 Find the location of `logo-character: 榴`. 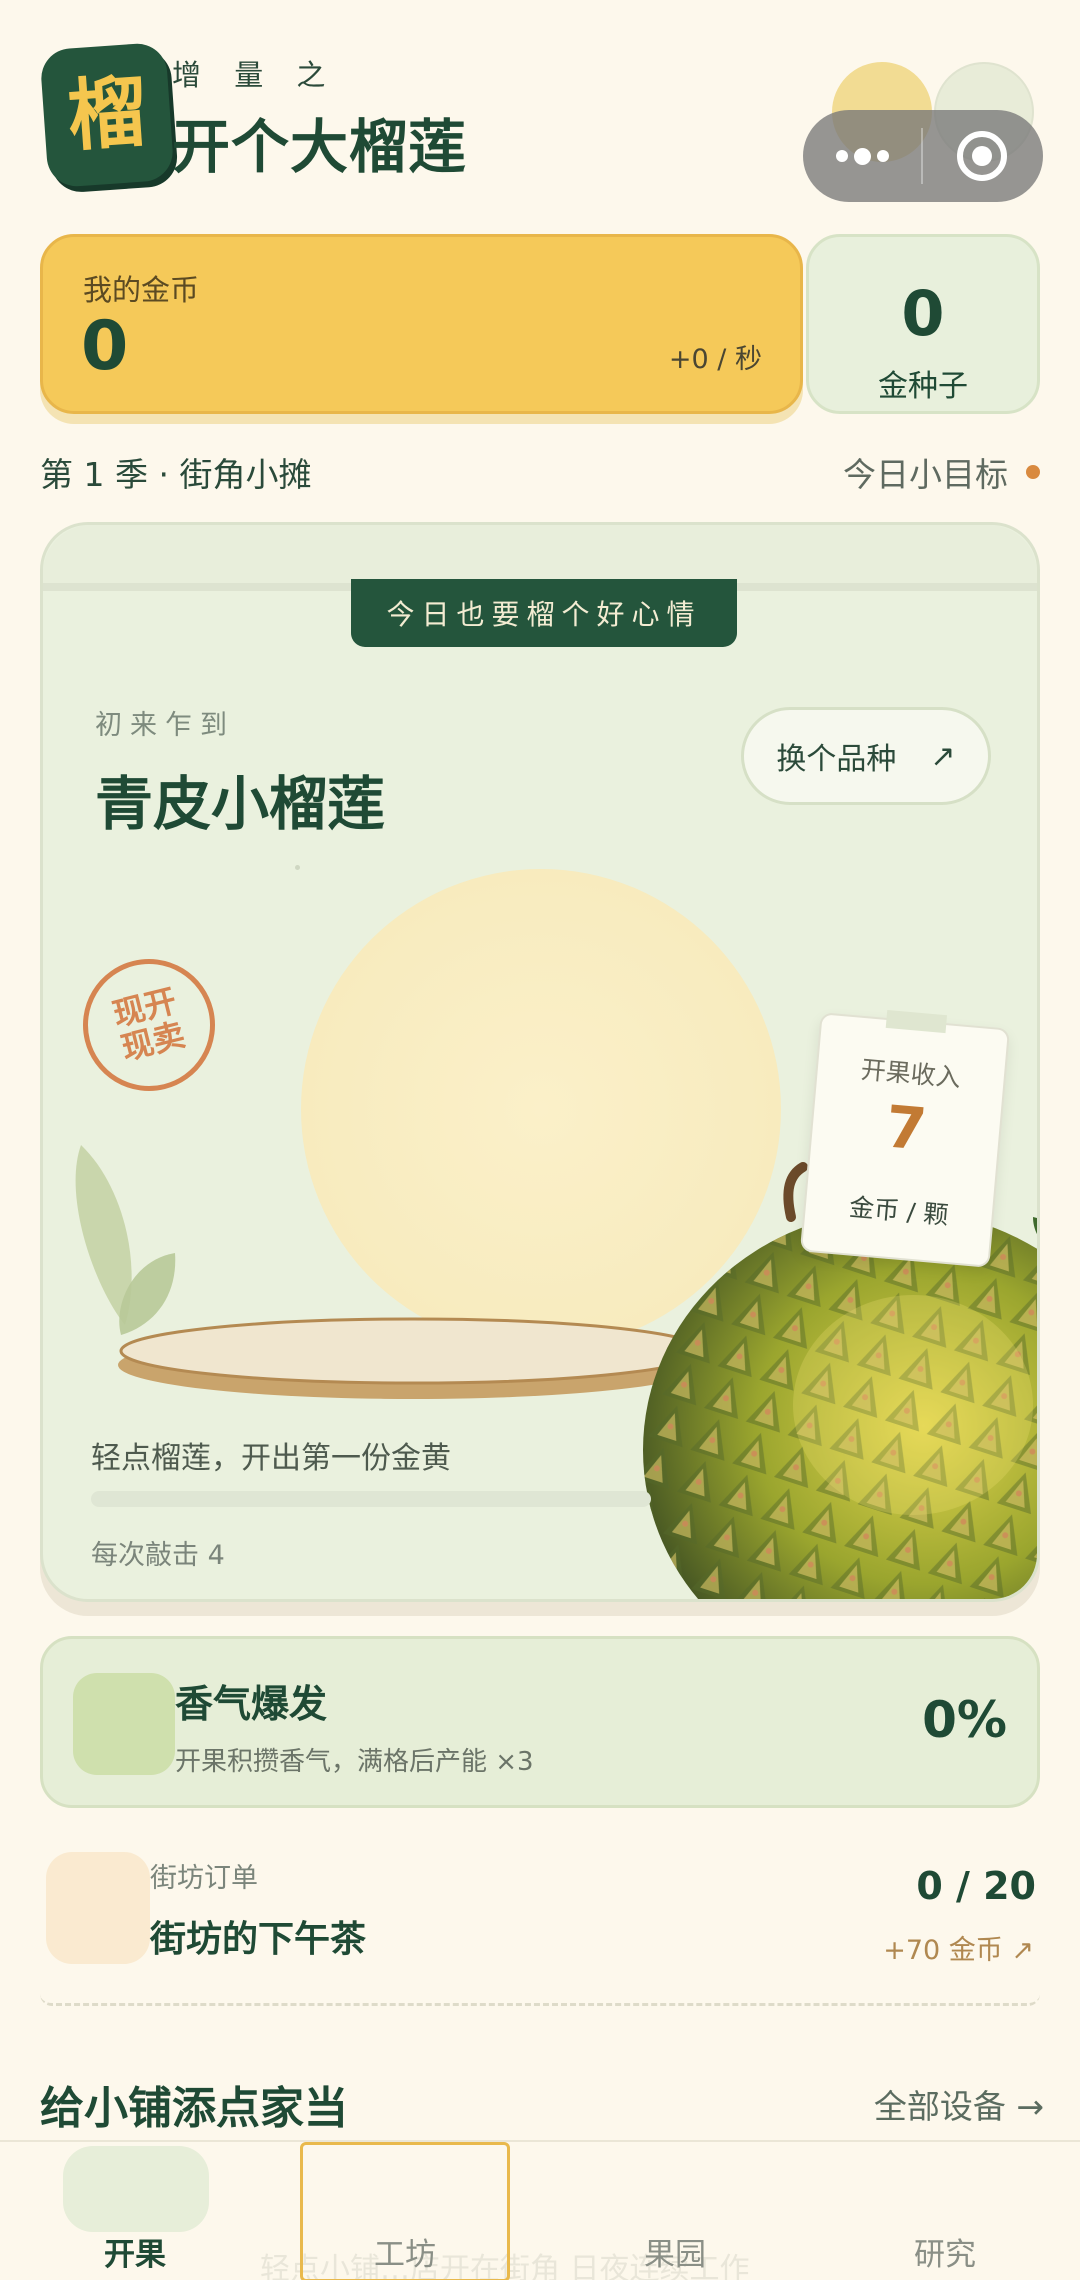

logo-character: 榴 is located at coordinates (107, 115).